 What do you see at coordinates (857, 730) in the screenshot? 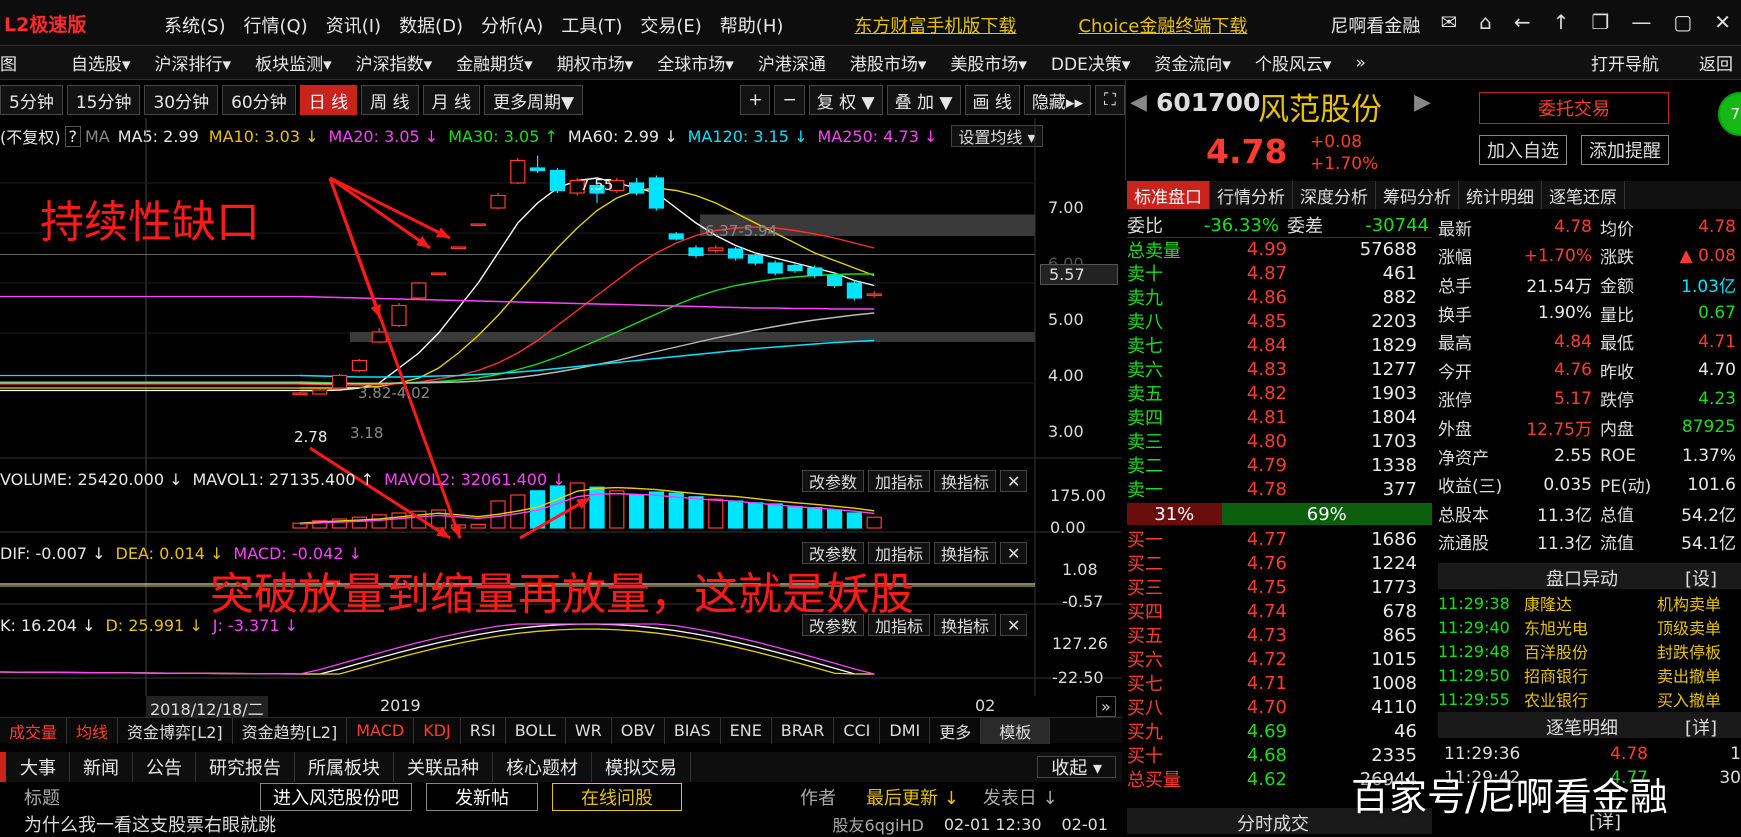
I see `tab-cci: CCI` at bounding box center [857, 730].